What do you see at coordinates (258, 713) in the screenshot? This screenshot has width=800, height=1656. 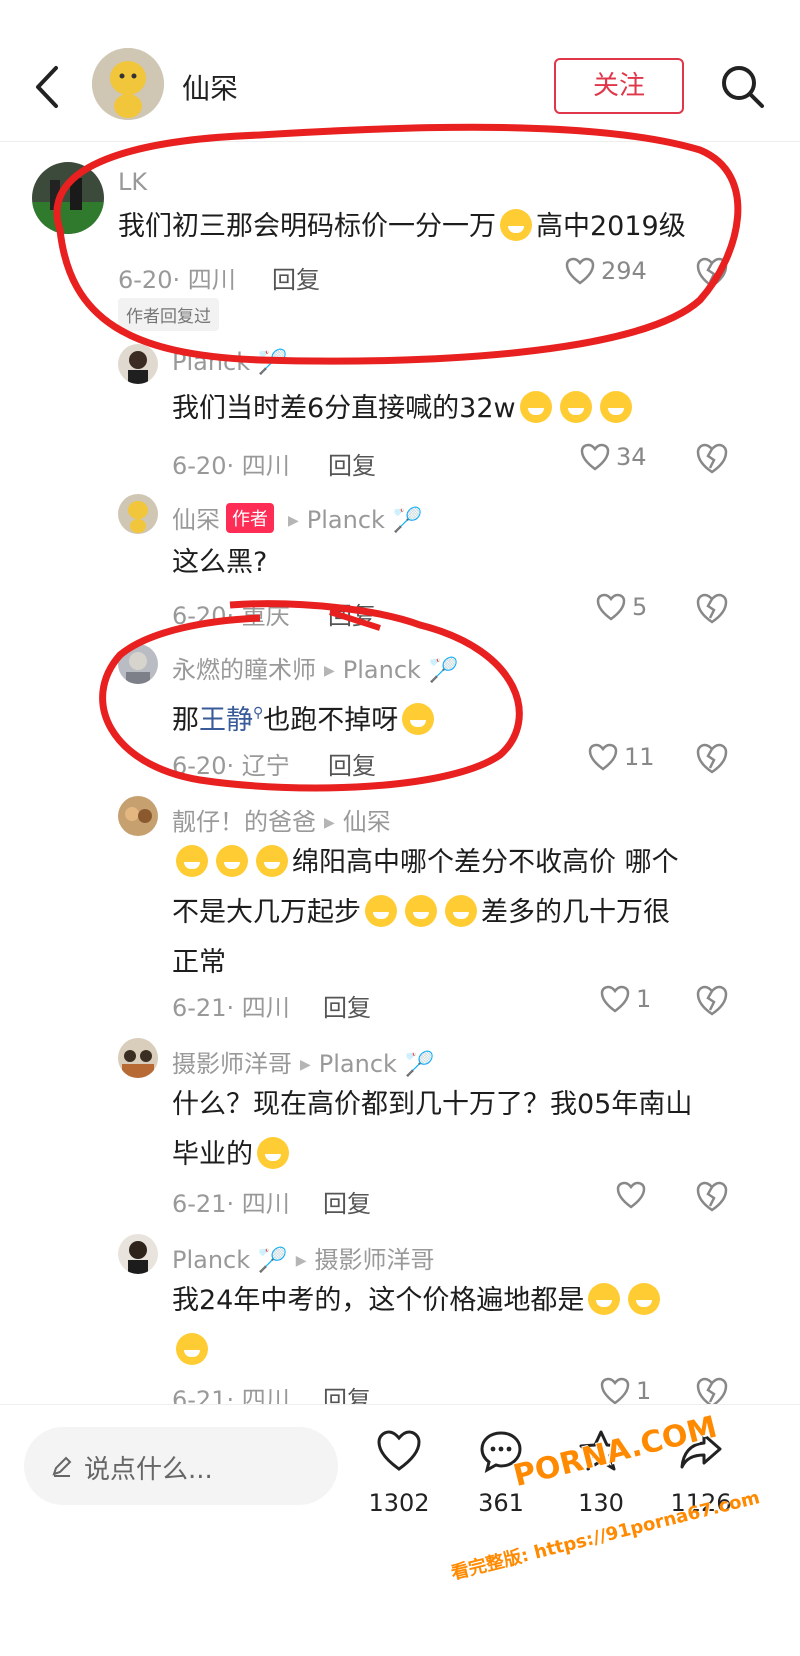 I see `search-small-icon: ⚲` at bounding box center [258, 713].